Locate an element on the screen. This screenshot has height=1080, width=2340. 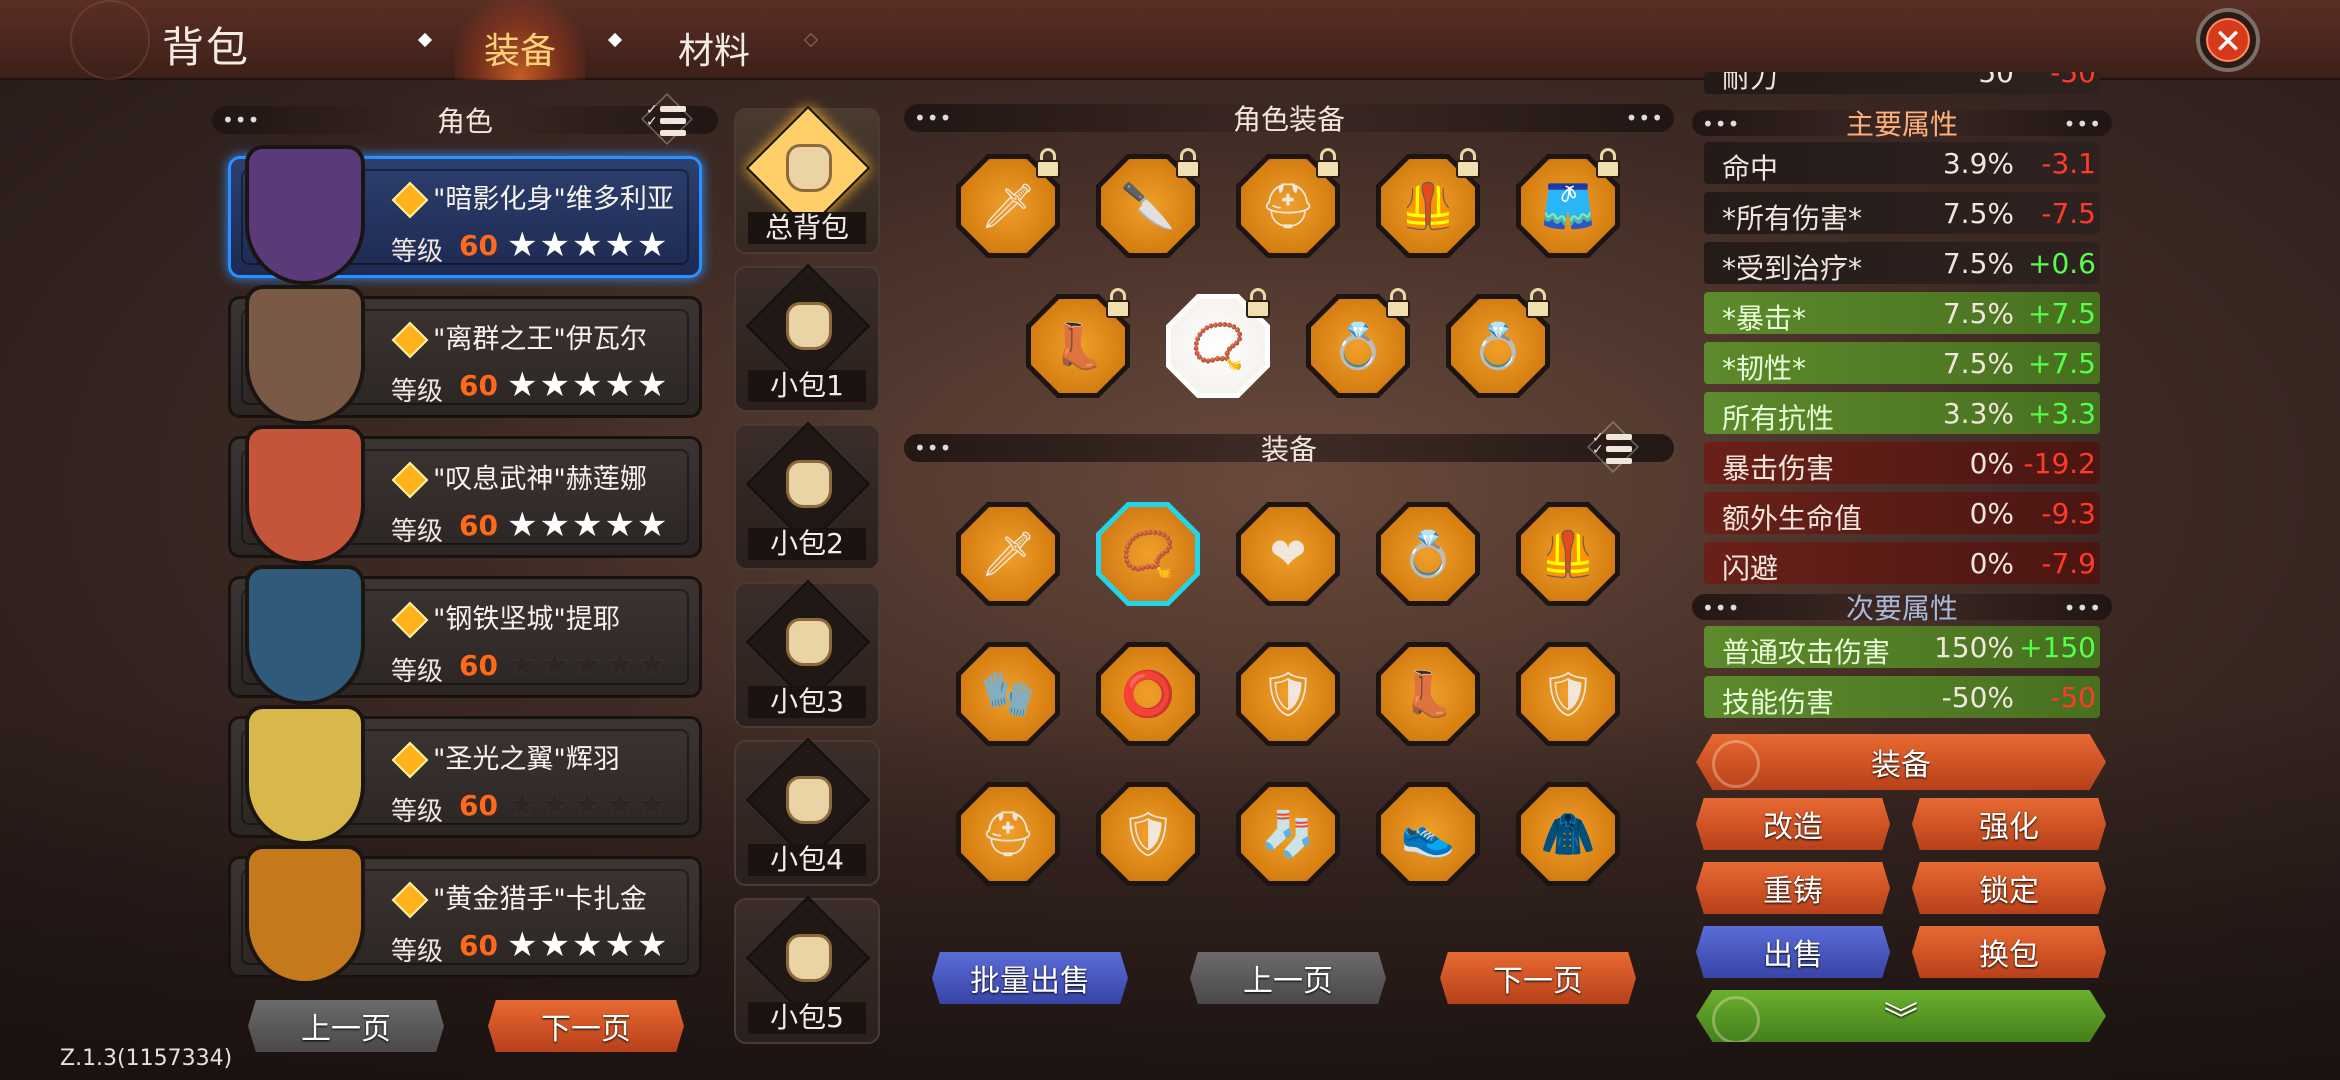
character-name: "圣光之翼"辉羽 is located at coordinates (526, 759).